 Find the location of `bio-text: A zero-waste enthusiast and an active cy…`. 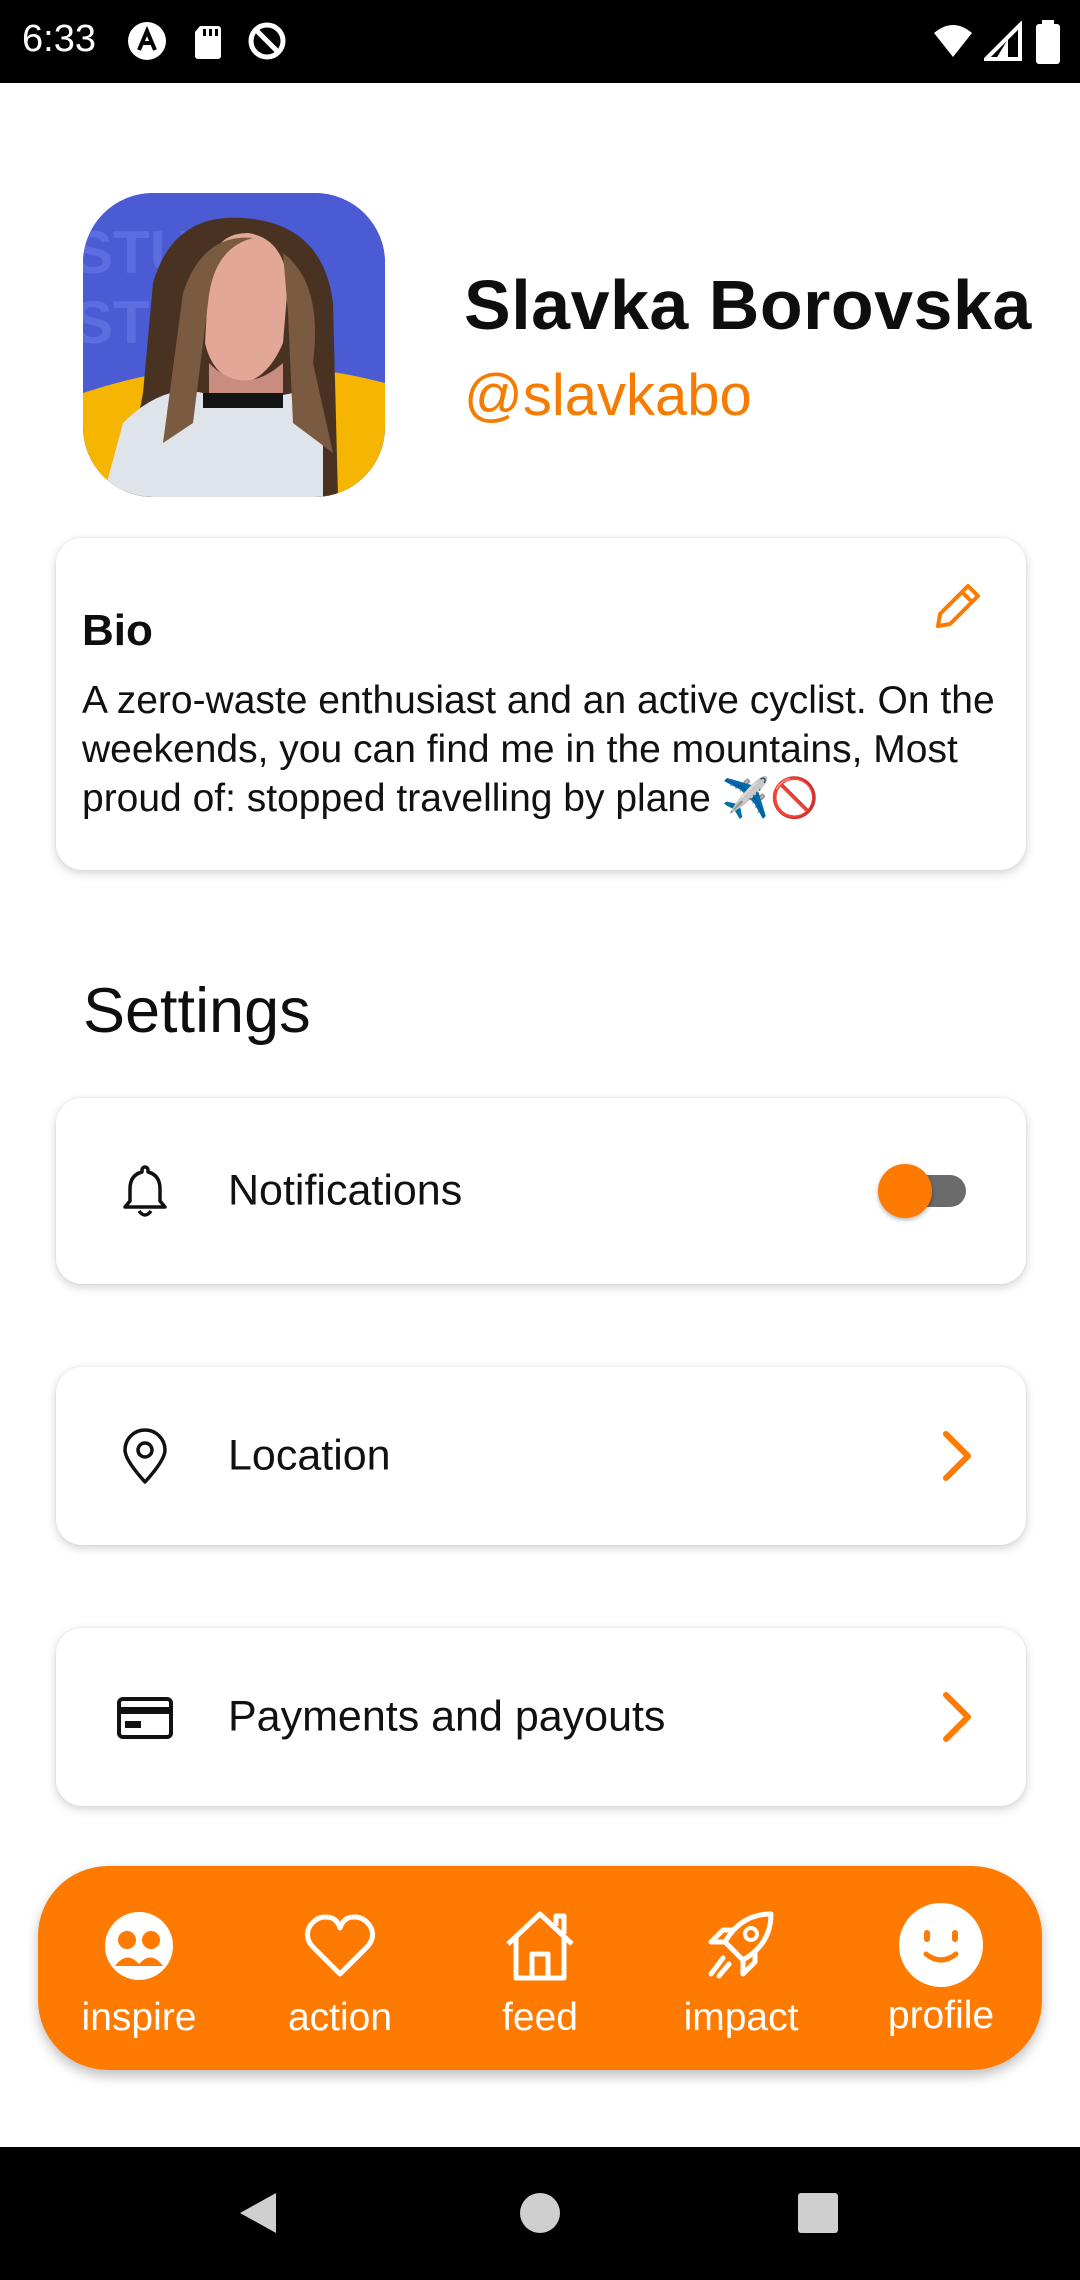

bio-text: A zero-waste enthusiast and an active cy… is located at coordinates (538, 749).